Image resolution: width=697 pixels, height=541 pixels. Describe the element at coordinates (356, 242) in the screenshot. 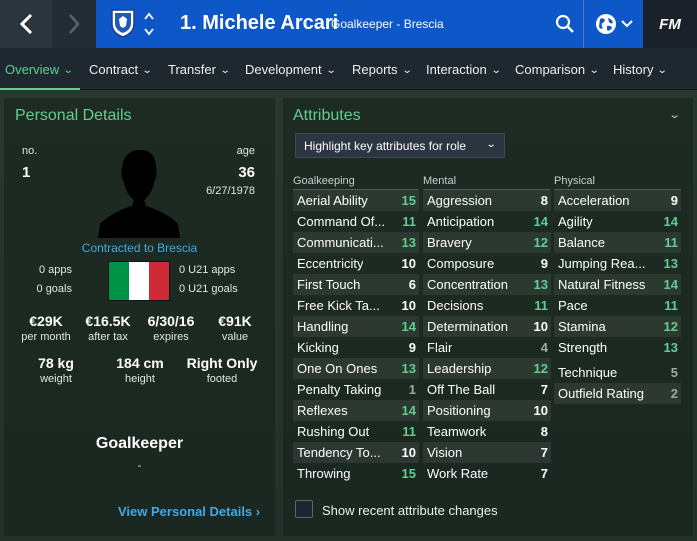

I see `attribute-row: Communicati... 13` at that location.